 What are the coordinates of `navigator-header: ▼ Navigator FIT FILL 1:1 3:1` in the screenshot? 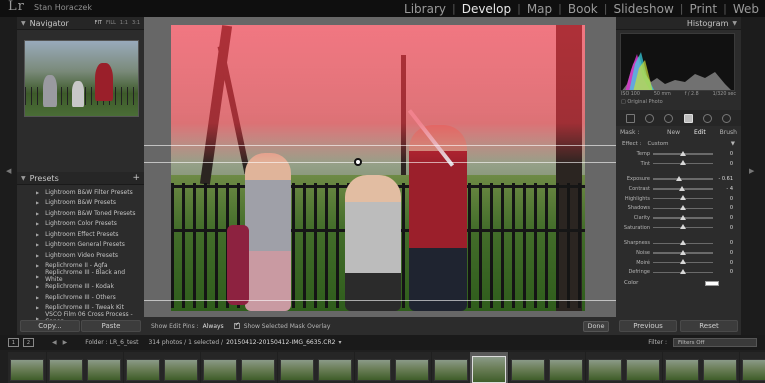 It's located at (80, 23).